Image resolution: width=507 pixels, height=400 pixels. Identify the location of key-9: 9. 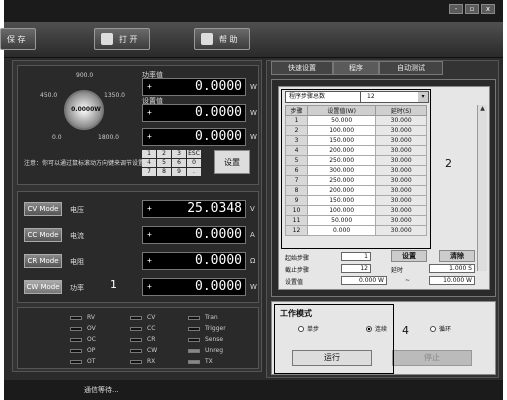
(179, 172).